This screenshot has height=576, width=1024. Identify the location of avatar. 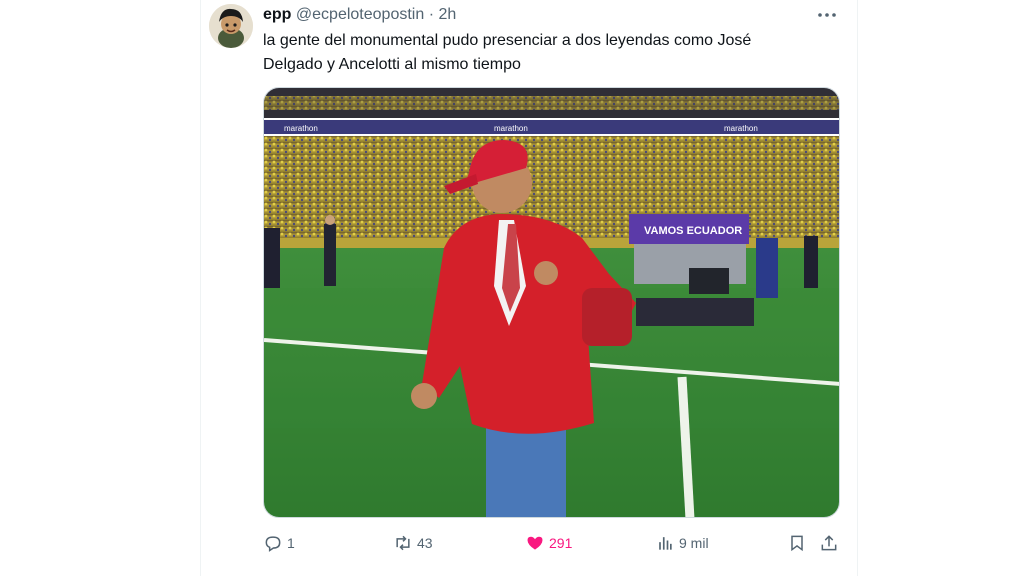
(231, 26).